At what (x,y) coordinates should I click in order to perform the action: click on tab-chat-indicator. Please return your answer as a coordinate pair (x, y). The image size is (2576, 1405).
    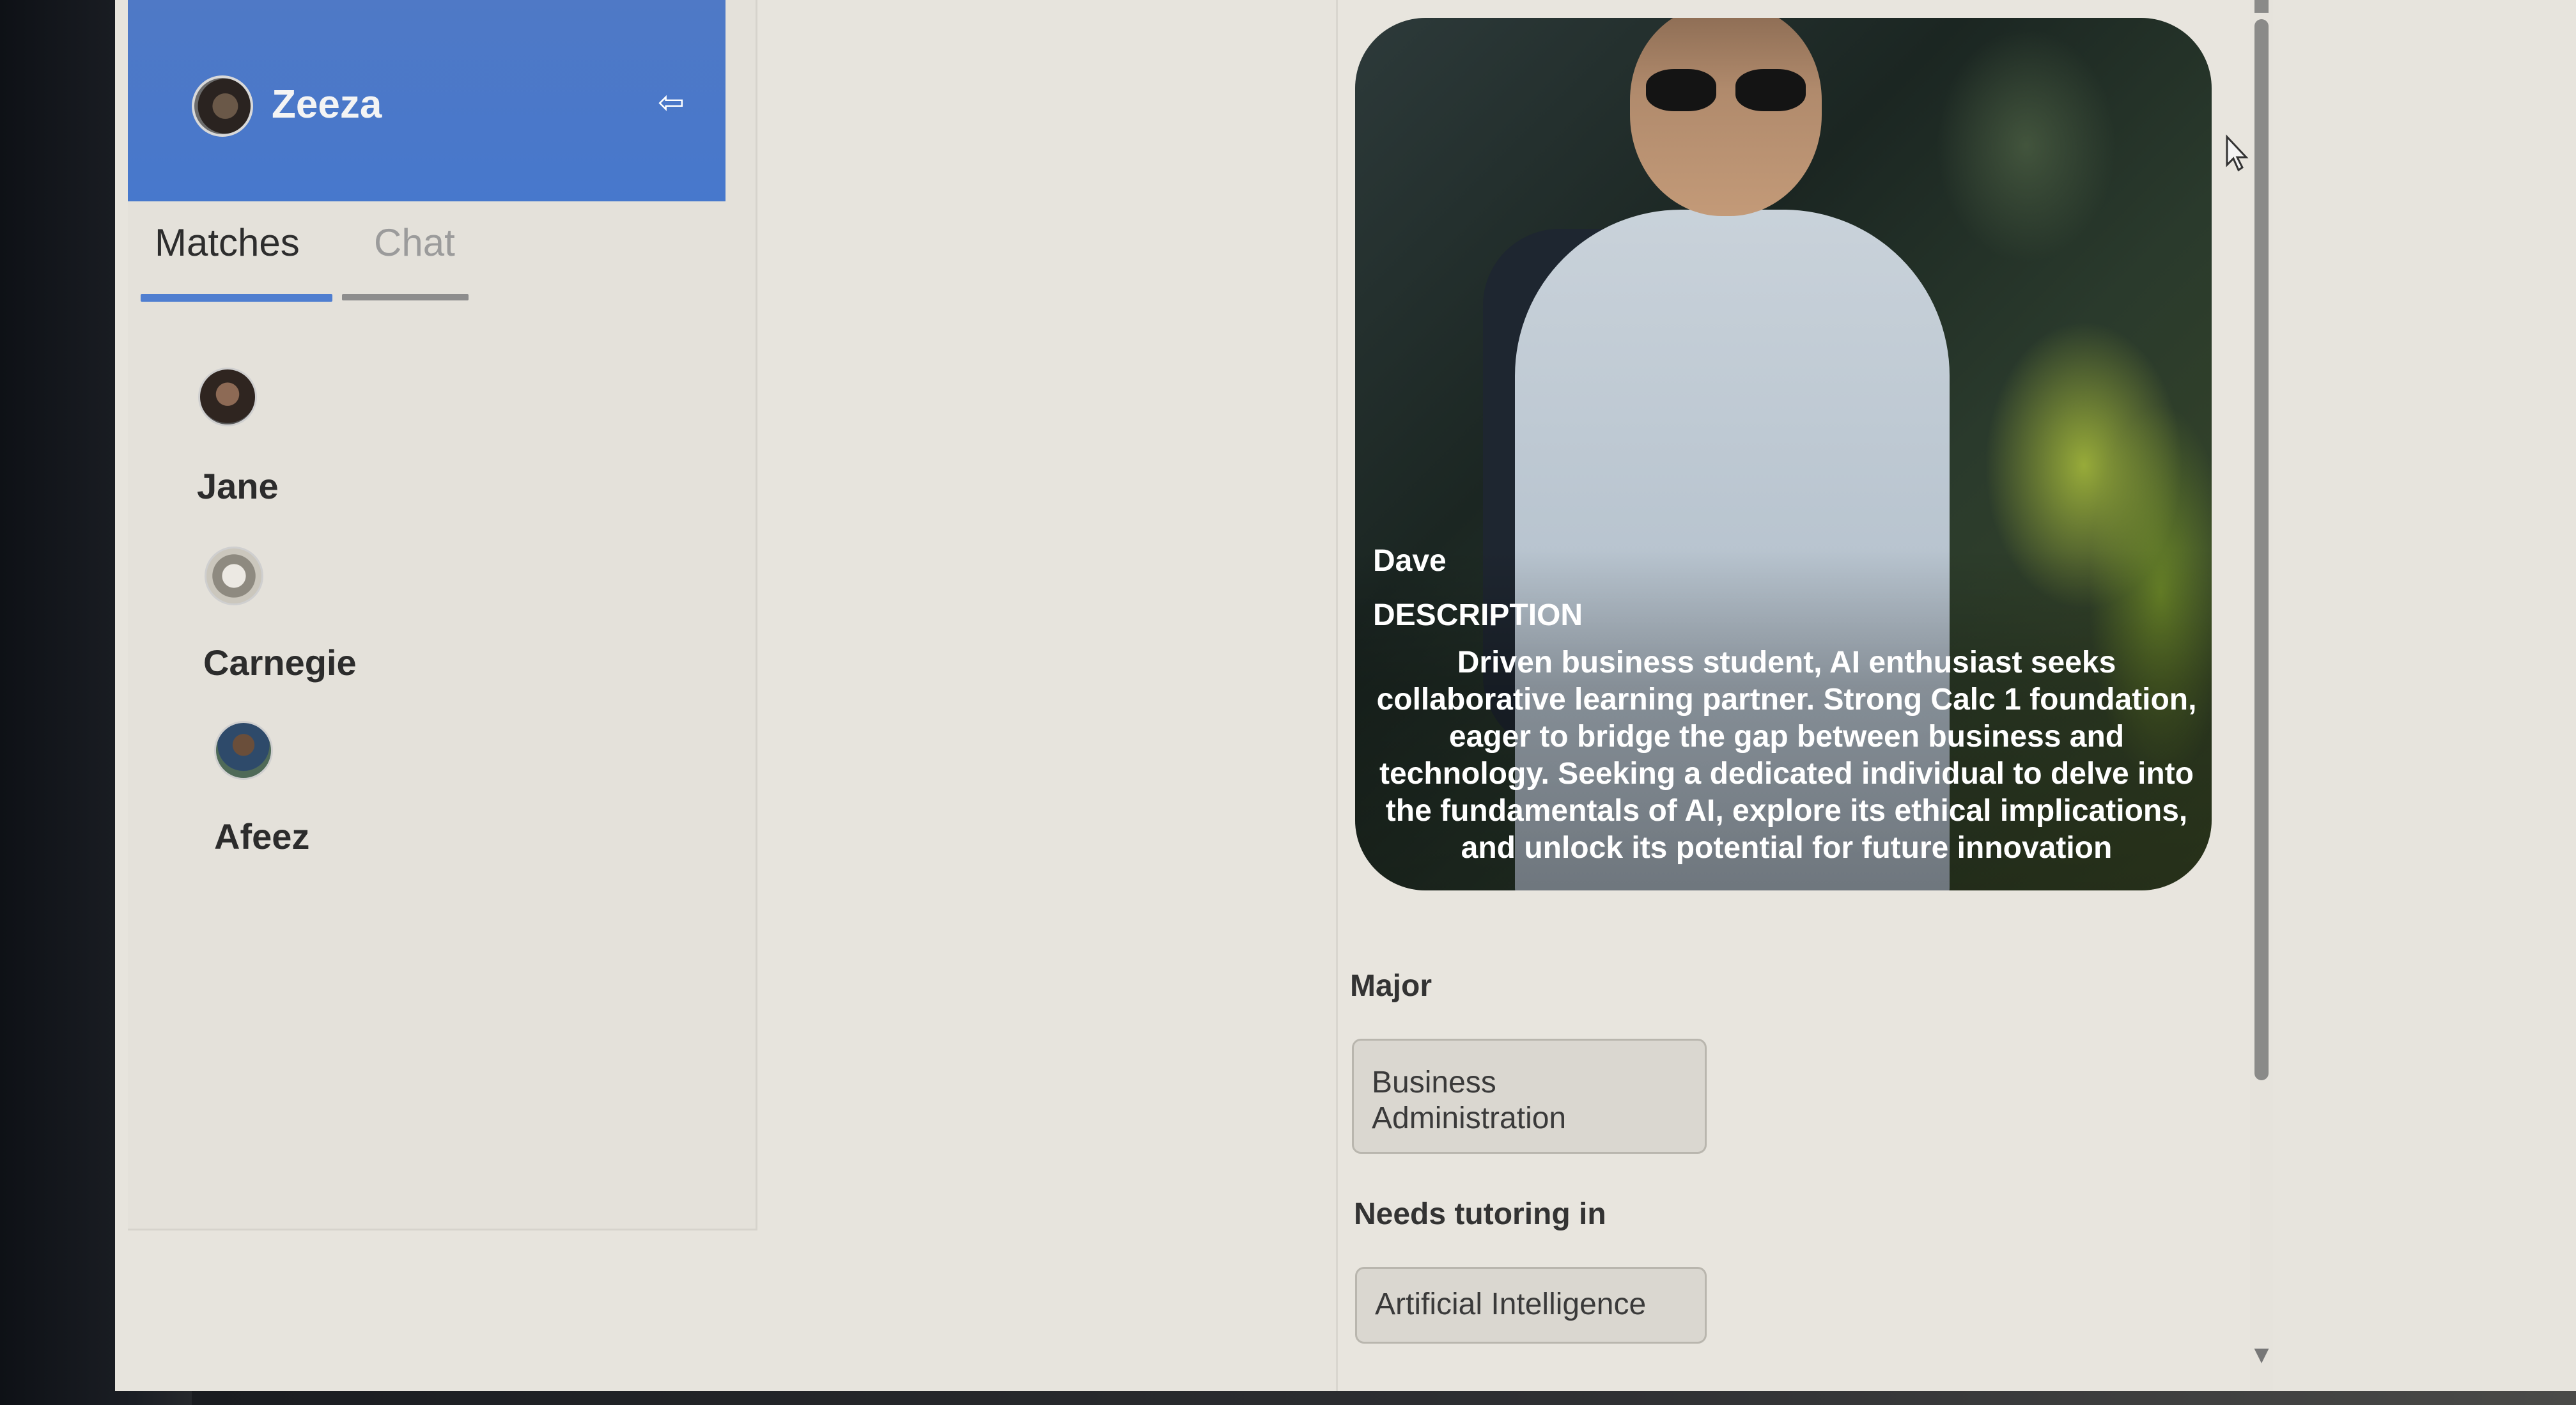
    Looking at the image, I should click on (405, 297).